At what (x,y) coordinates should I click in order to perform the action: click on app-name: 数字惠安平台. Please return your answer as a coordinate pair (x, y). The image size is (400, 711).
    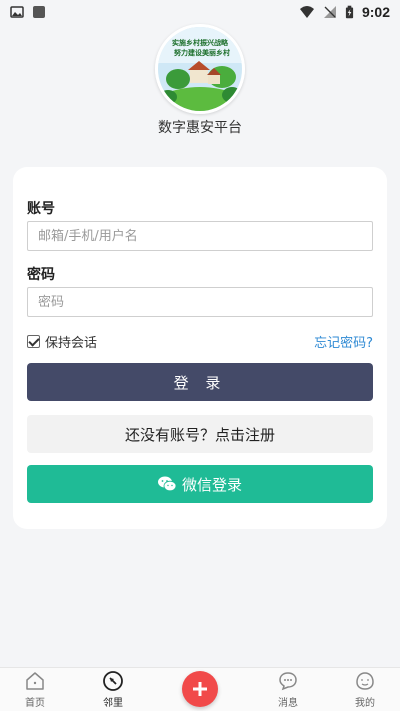
    Looking at the image, I should click on (200, 128).